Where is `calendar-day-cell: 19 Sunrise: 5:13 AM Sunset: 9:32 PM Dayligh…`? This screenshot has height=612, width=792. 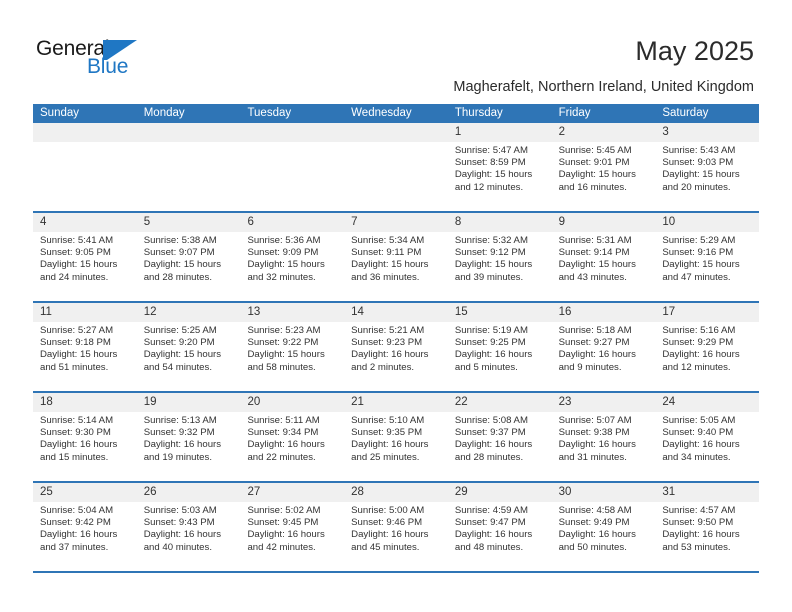 calendar-day-cell: 19 Sunrise: 5:13 AM Sunset: 9:32 PM Dayligh… is located at coordinates (189, 437).